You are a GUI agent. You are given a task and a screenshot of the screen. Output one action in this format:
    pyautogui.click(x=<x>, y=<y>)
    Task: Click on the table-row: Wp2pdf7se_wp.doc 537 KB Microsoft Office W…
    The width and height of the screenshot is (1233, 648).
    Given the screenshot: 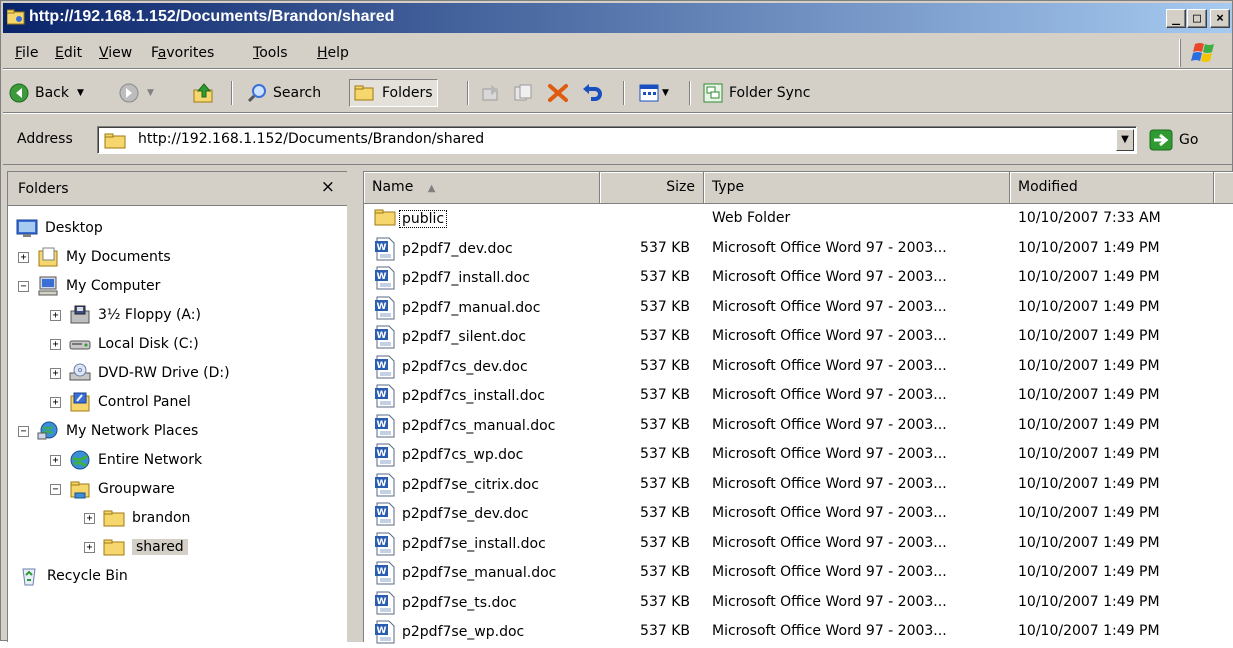 What is the action you would take?
    pyautogui.click(x=798, y=632)
    